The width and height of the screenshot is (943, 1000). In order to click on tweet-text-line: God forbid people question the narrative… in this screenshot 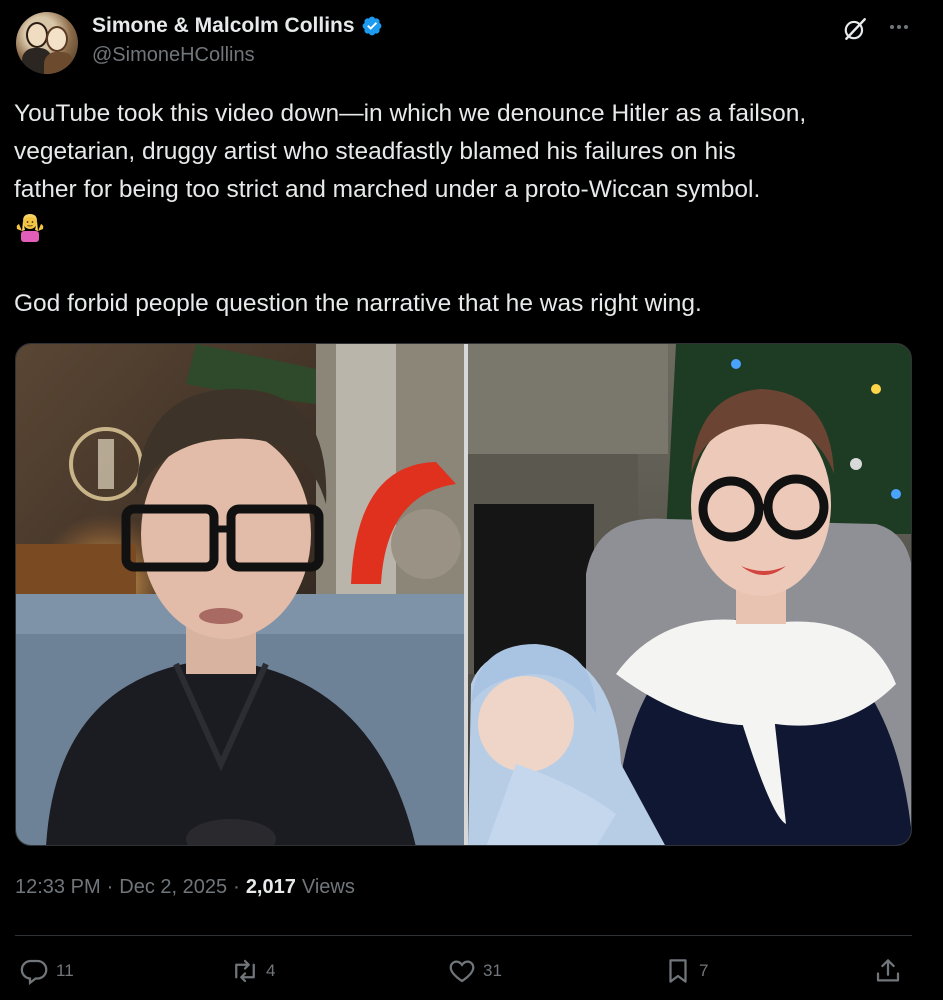, I will do `click(358, 303)`.